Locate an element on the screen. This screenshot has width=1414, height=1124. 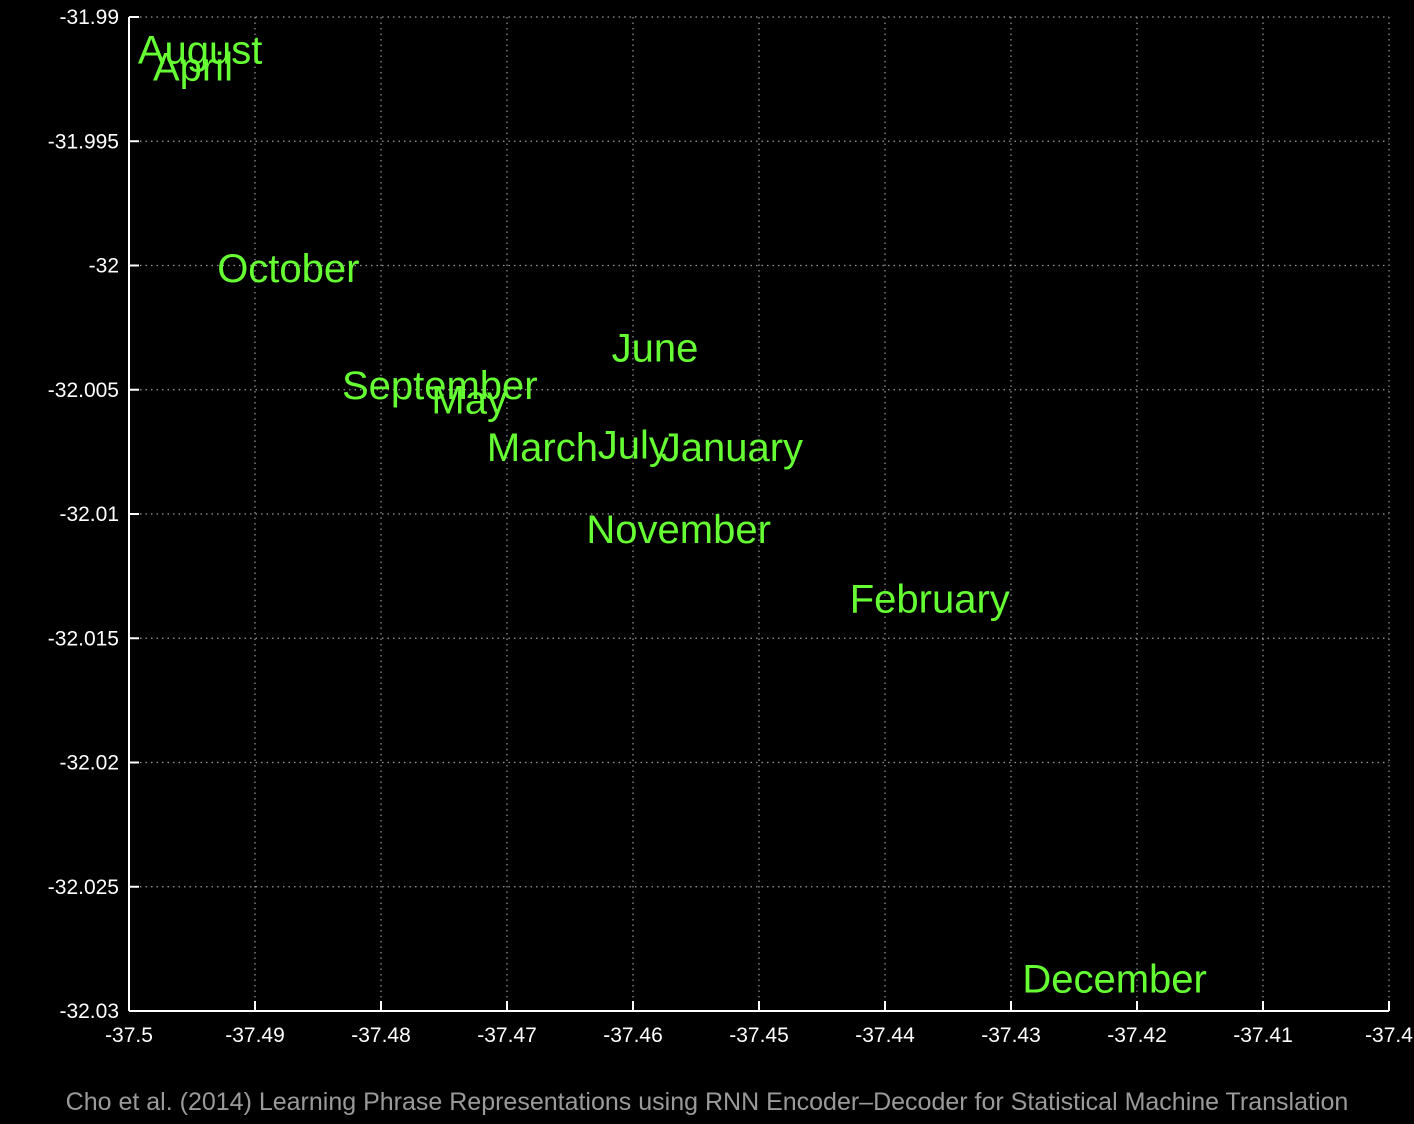
point-label-july: July is located at coordinates (633, 445).